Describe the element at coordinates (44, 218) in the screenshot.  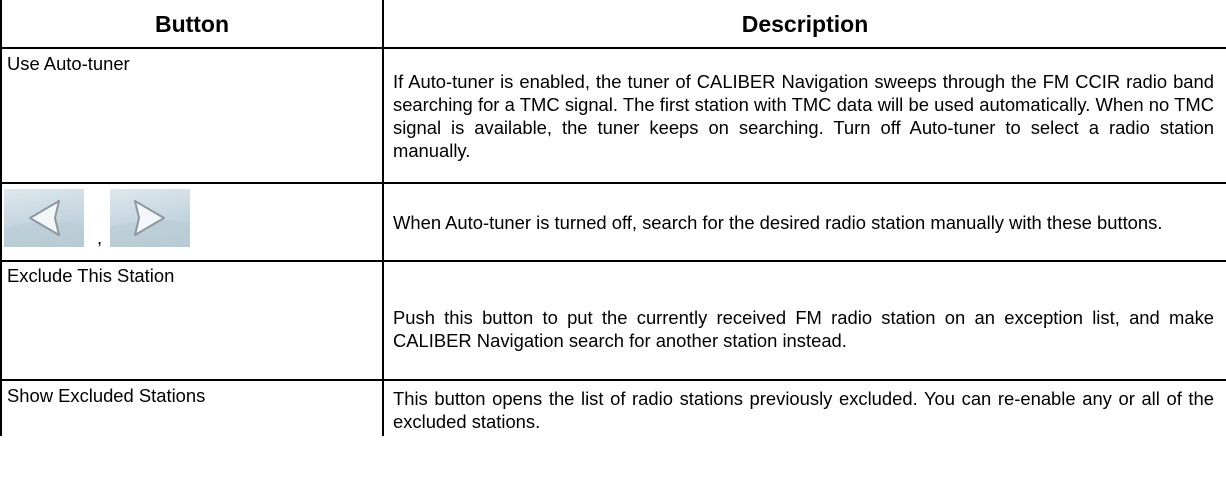
I see `arrow-left-icon` at that location.